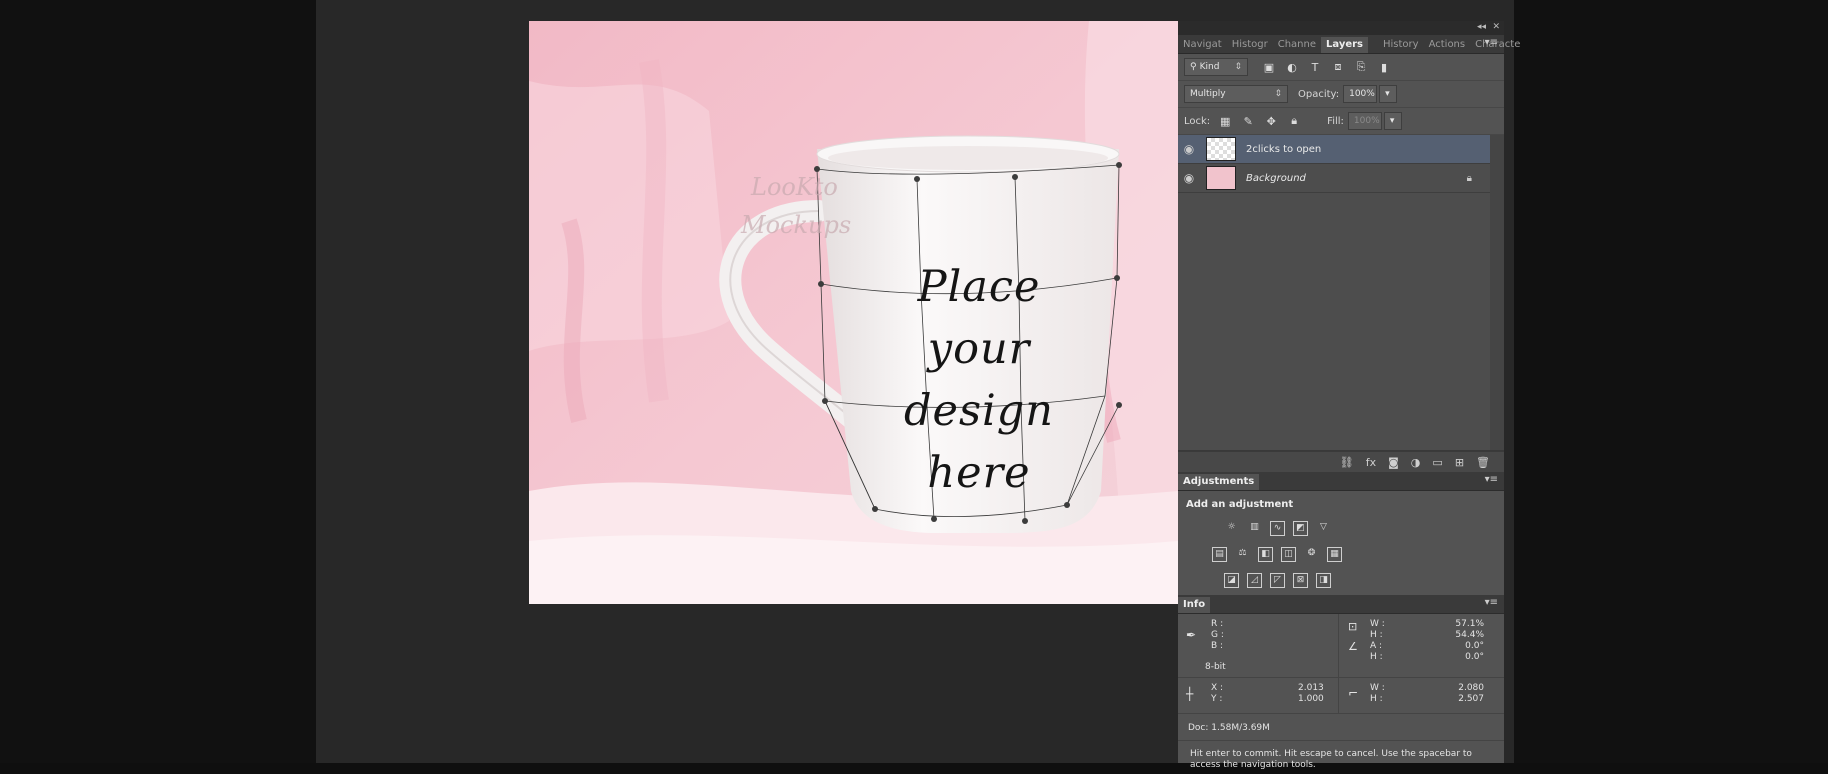  What do you see at coordinates (1300, 580) in the screenshot?
I see `gradient-map-icon: ⊠` at bounding box center [1300, 580].